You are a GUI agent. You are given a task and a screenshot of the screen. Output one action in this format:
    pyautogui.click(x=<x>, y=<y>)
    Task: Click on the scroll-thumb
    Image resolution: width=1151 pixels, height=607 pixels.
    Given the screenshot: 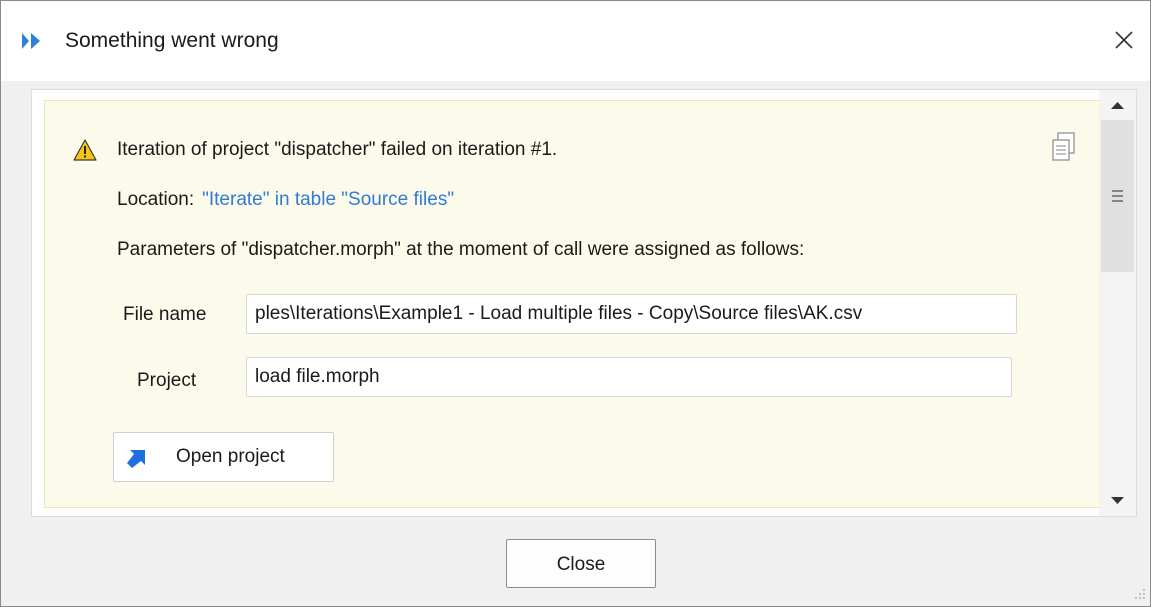 What is the action you would take?
    pyautogui.click(x=1117, y=196)
    